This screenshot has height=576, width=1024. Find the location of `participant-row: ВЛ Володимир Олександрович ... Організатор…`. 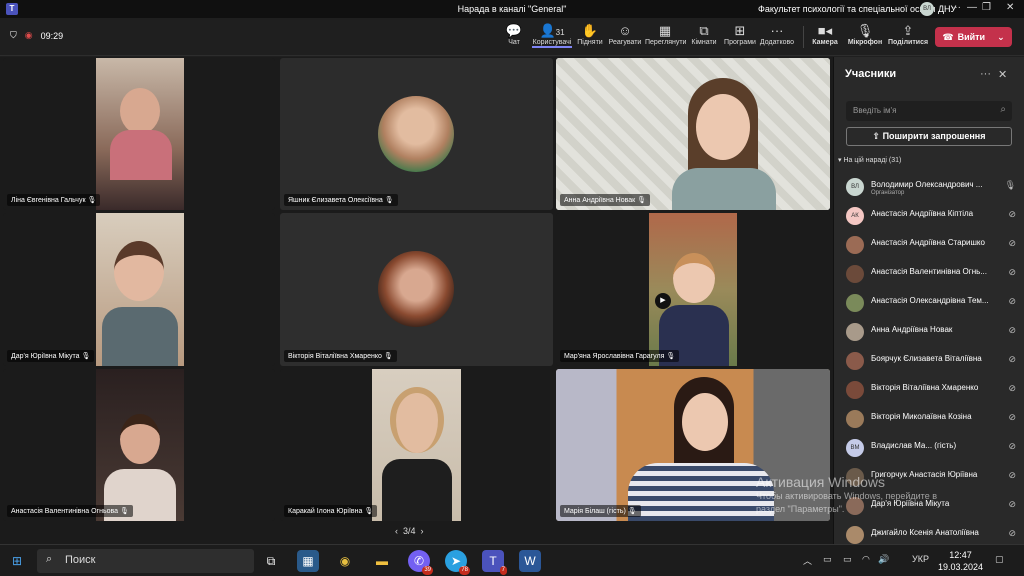

participant-row: ВЛ Володимир Олександрович ... Організатор… is located at coordinates (932, 188).